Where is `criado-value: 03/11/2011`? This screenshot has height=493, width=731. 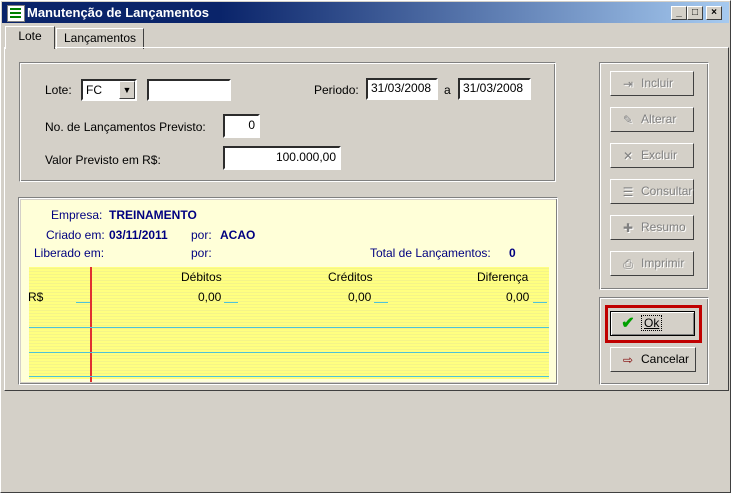
criado-value: 03/11/2011 is located at coordinates (138, 235).